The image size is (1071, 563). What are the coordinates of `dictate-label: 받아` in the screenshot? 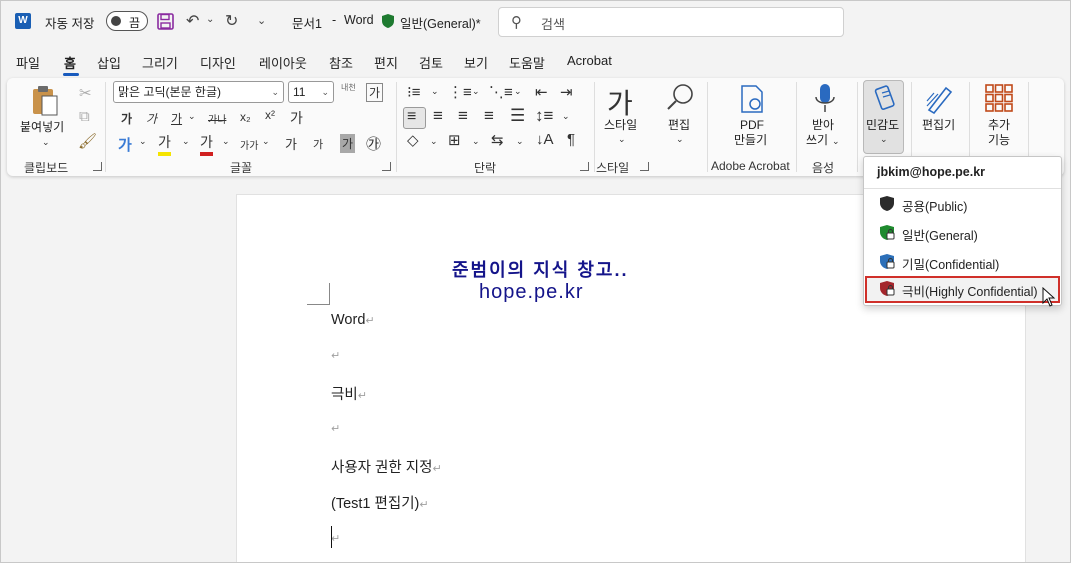 It's located at (823, 125).